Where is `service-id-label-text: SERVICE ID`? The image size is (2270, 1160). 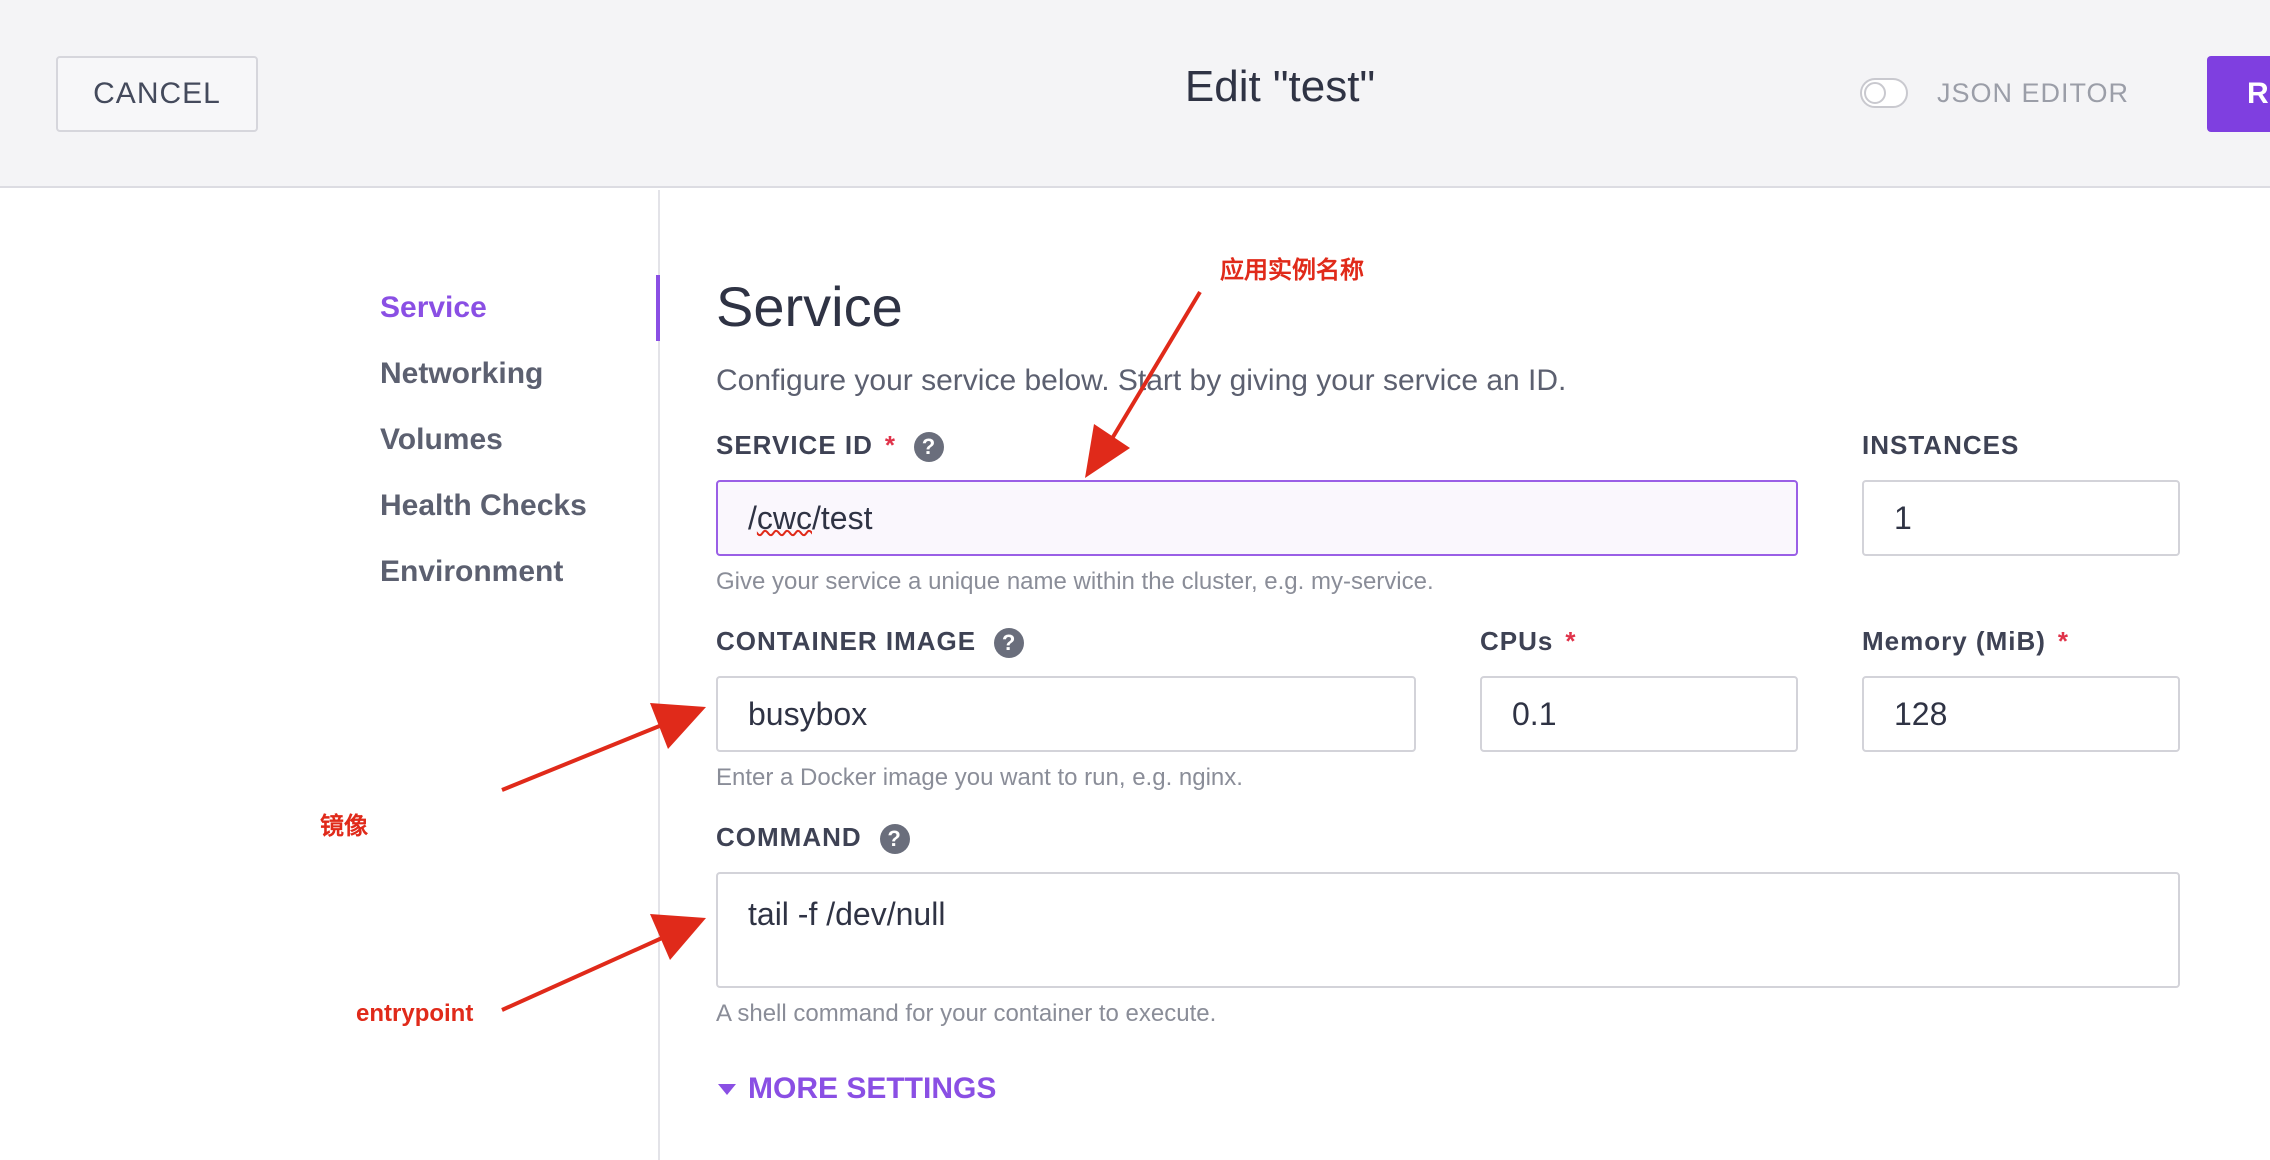
service-id-label-text: SERVICE ID is located at coordinates (794, 445).